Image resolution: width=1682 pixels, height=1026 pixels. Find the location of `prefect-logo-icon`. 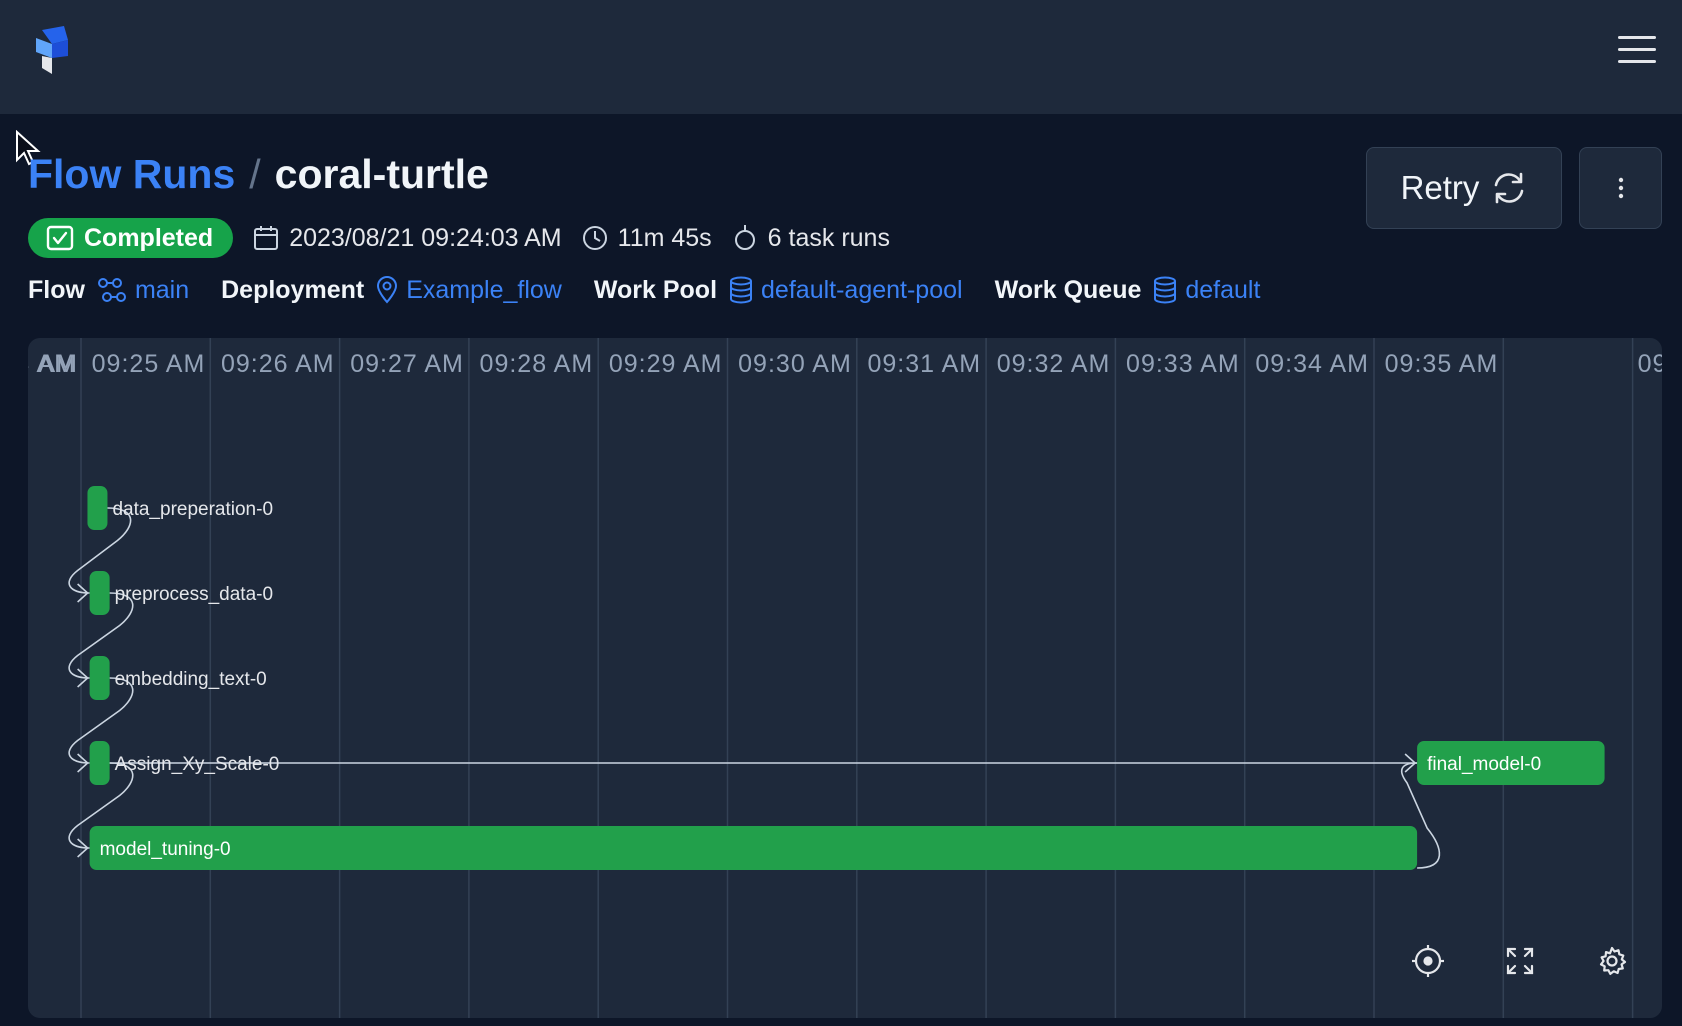

prefect-logo-icon is located at coordinates (52, 50).